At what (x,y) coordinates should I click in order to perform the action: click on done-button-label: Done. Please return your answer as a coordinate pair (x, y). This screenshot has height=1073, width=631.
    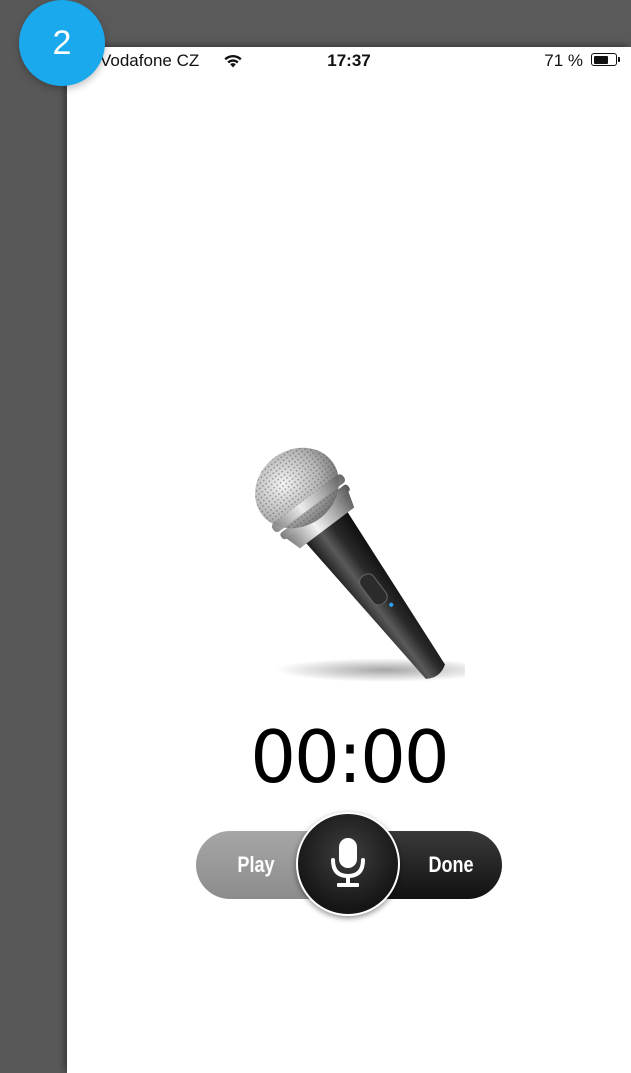
    Looking at the image, I should click on (451, 864).